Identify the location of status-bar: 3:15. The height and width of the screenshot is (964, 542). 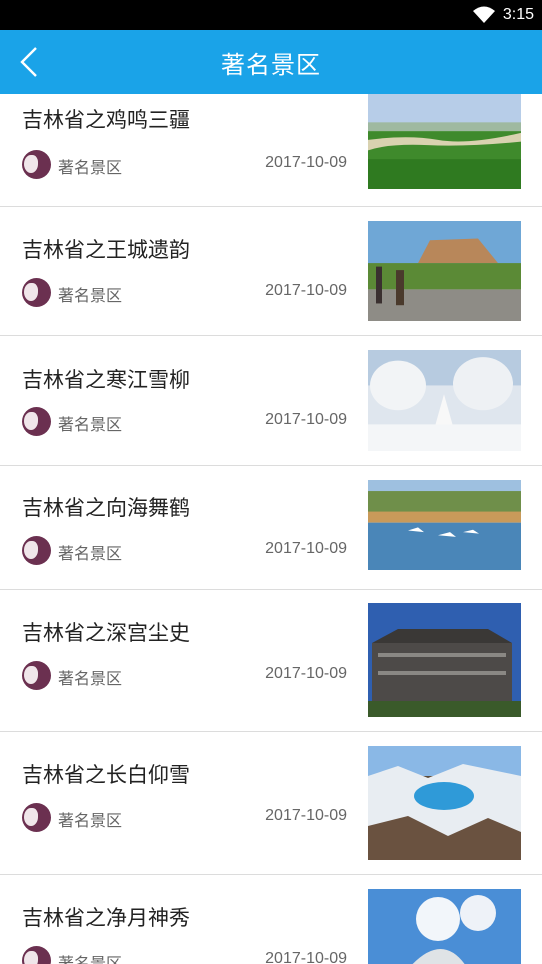
(271, 15).